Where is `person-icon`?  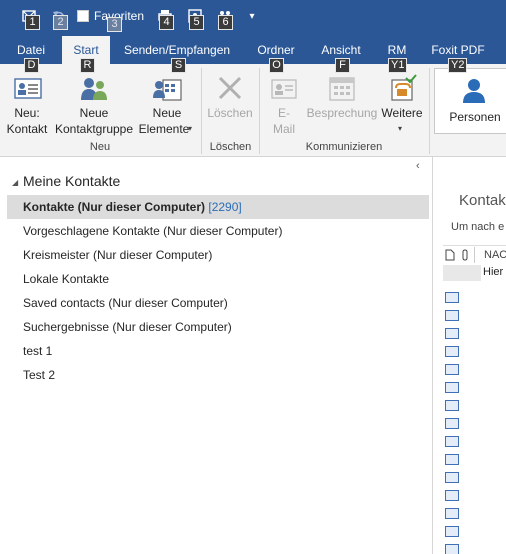
person-icon is located at coordinates (474, 91).